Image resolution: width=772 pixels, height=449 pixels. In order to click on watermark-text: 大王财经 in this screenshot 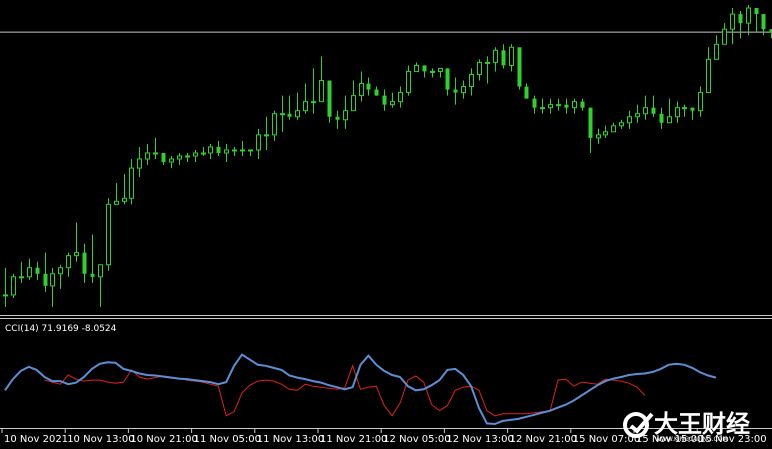, I will do `click(702, 424)`.